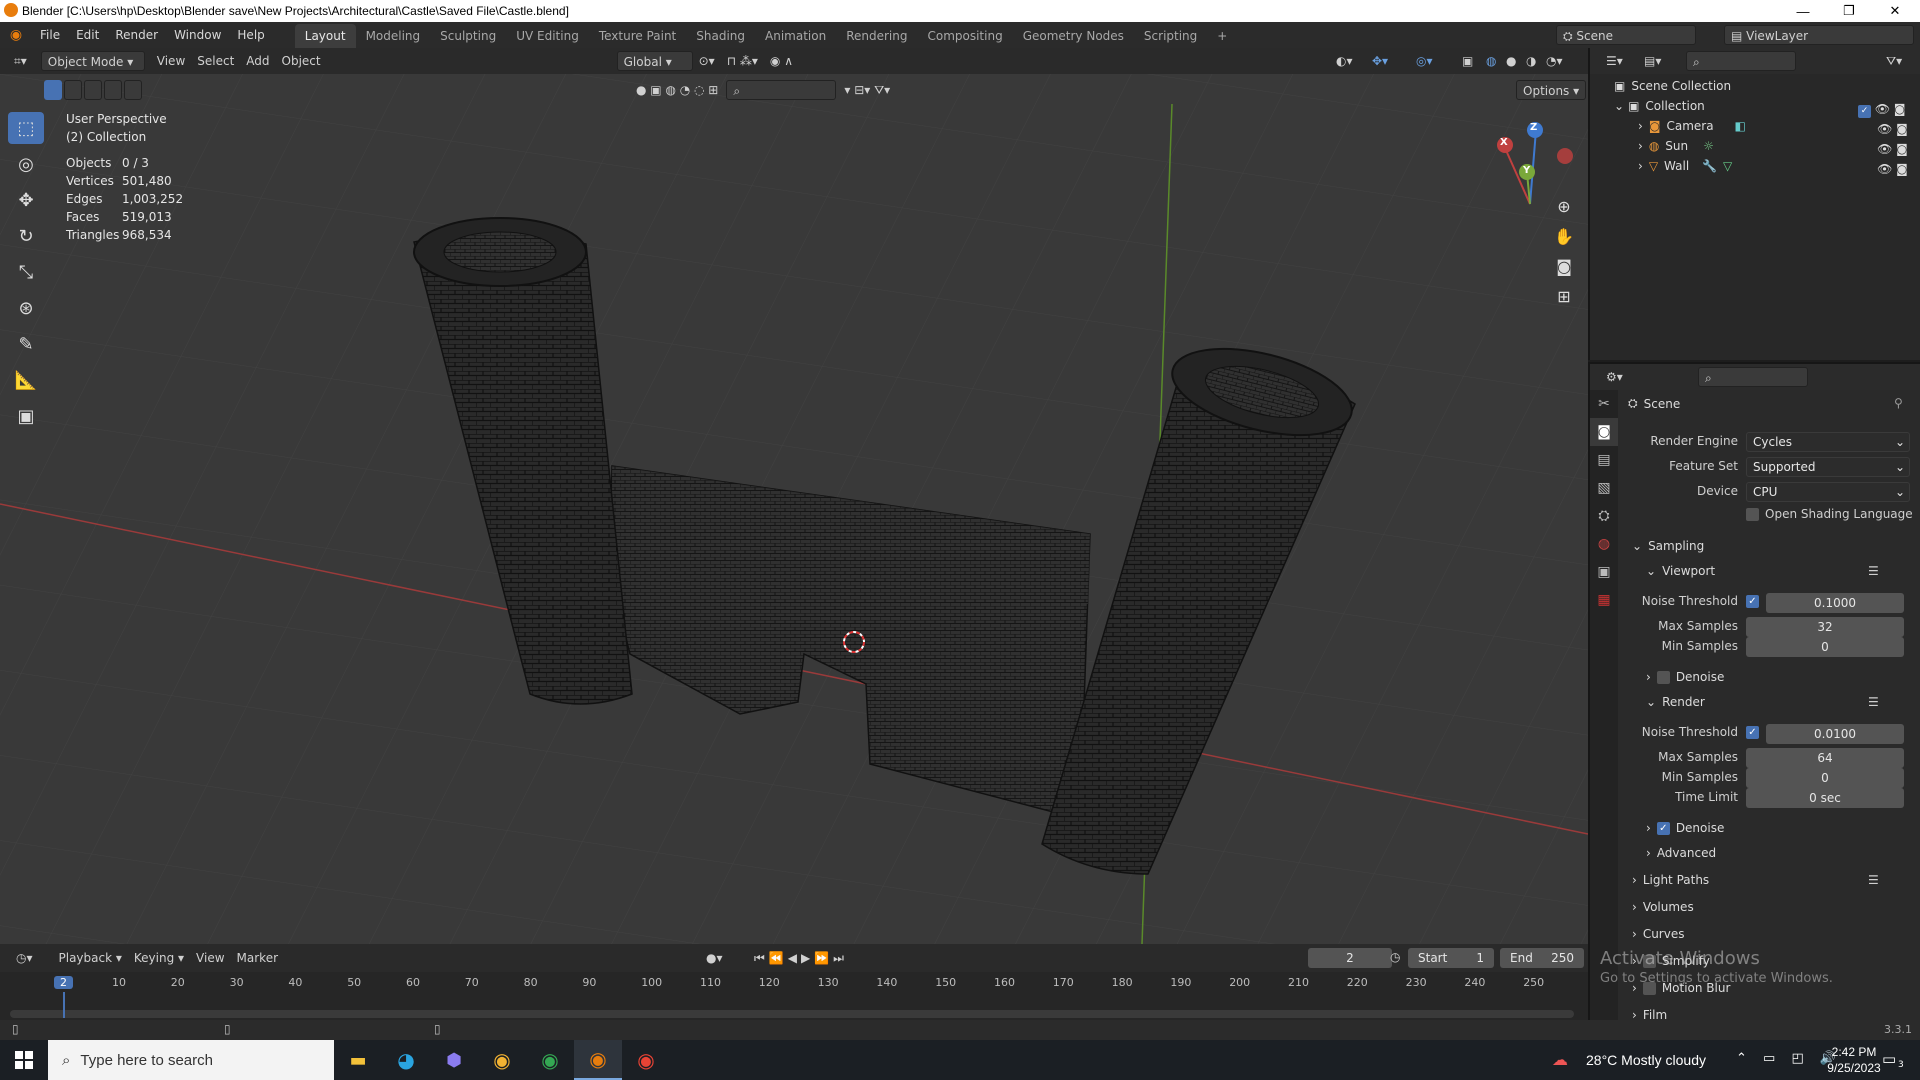  I want to click on filter-shading-icons: ● ▣ ◍ ◔ ◌ ⊞, so click(677, 90).